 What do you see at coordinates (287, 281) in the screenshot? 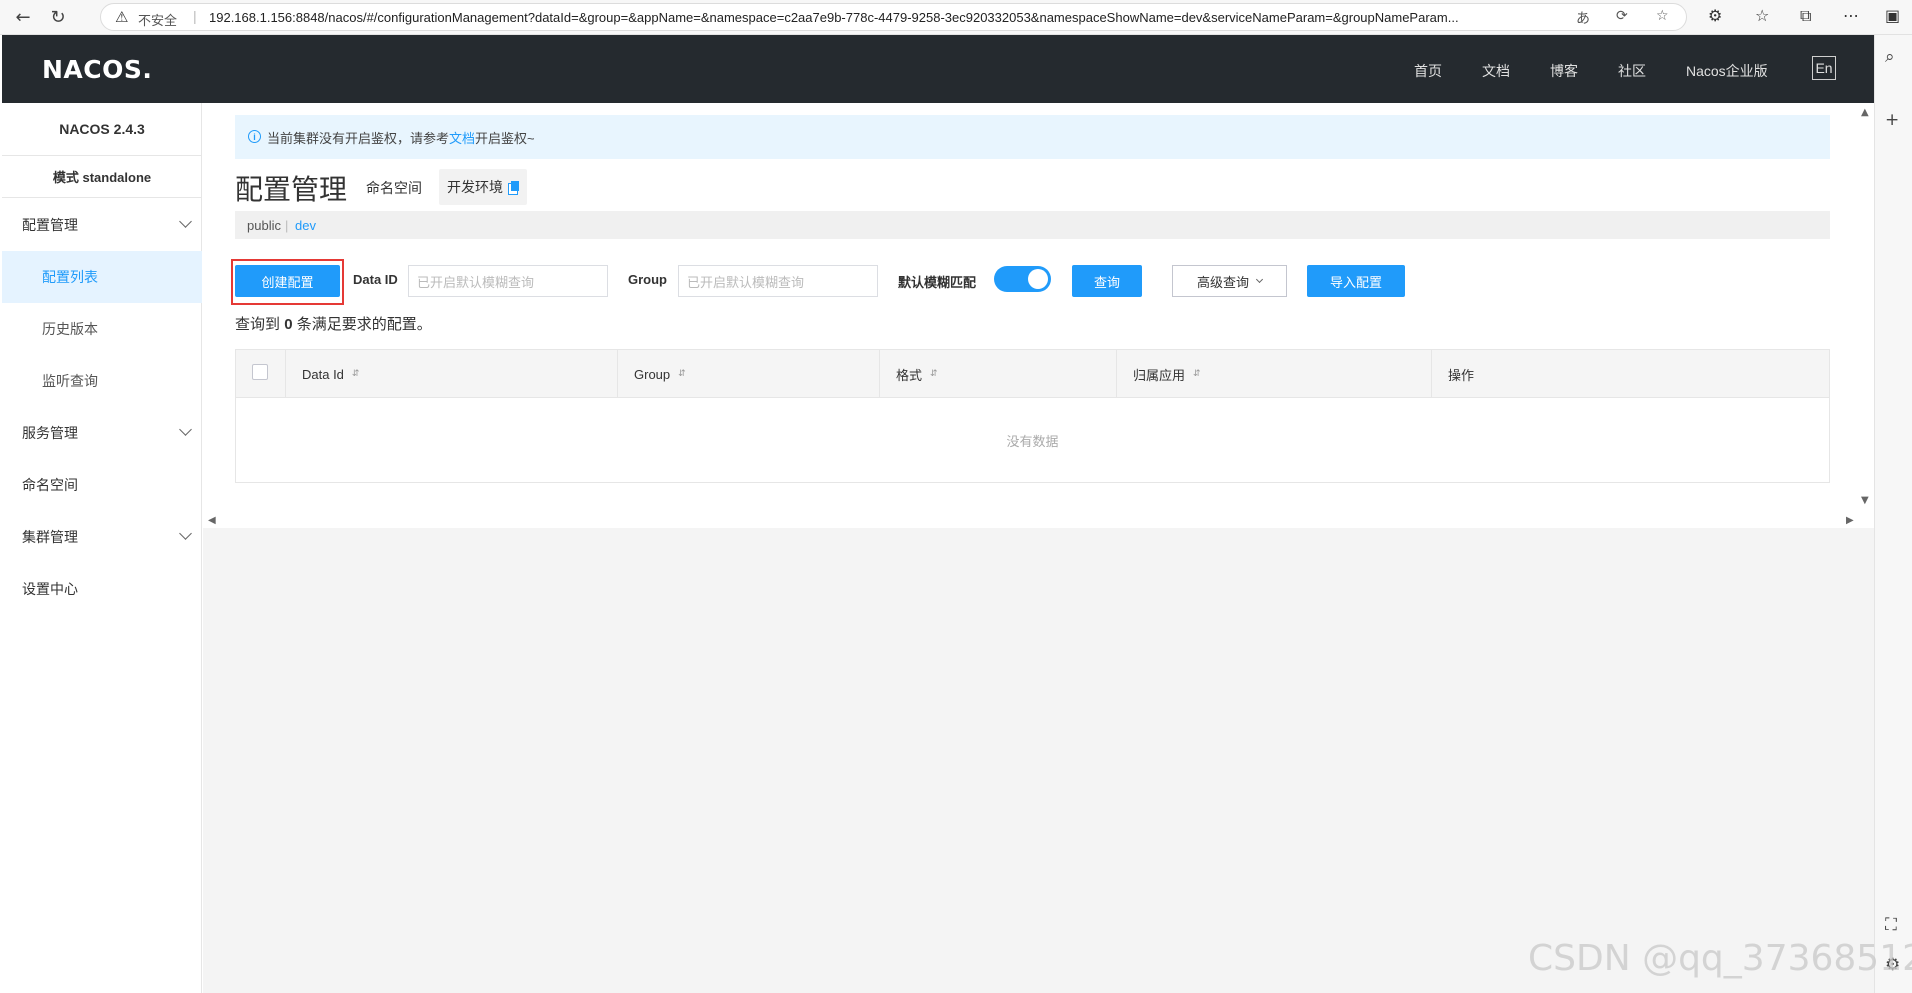
I see `create-config-button: 创建配置` at bounding box center [287, 281].